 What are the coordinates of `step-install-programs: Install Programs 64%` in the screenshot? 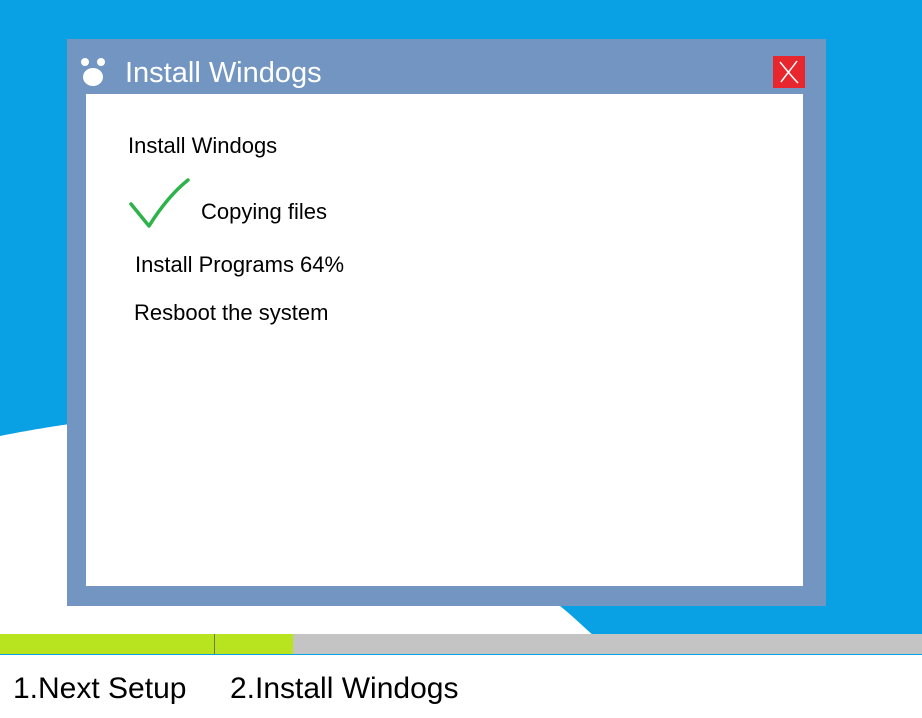 It's located at (240, 264).